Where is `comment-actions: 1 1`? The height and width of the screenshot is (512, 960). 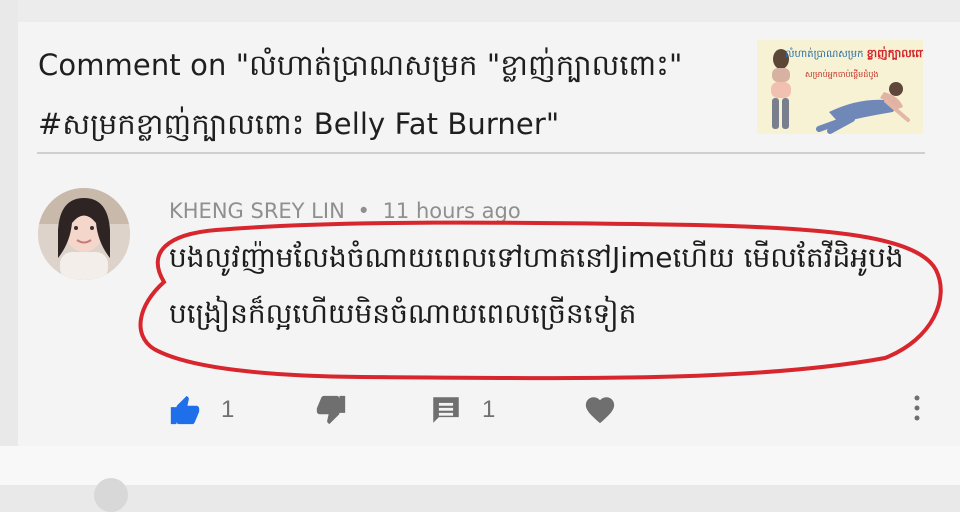 comment-actions: 1 1 is located at coordinates (489, 410).